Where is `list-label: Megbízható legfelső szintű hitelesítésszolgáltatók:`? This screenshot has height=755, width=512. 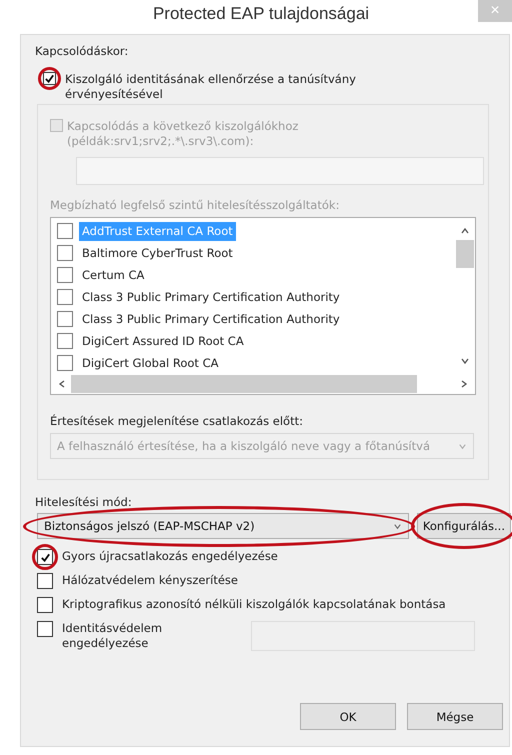
list-label: Megbízható legfelső szintű hitelesítésszolgáltatók: is located at coordinates (195, 205).